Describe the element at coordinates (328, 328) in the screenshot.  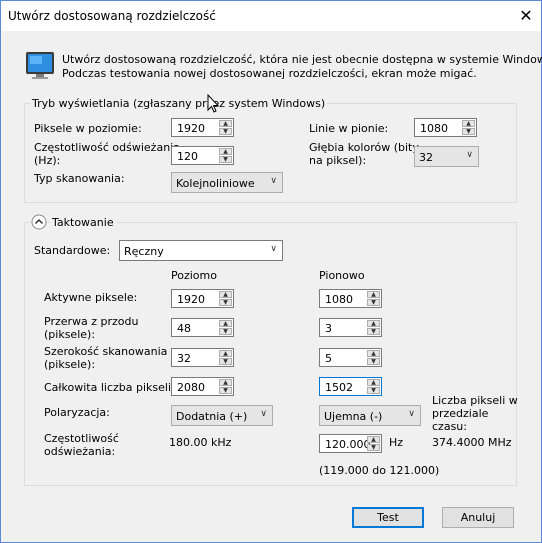
I see `front-porch-v-value: 3` at that location.